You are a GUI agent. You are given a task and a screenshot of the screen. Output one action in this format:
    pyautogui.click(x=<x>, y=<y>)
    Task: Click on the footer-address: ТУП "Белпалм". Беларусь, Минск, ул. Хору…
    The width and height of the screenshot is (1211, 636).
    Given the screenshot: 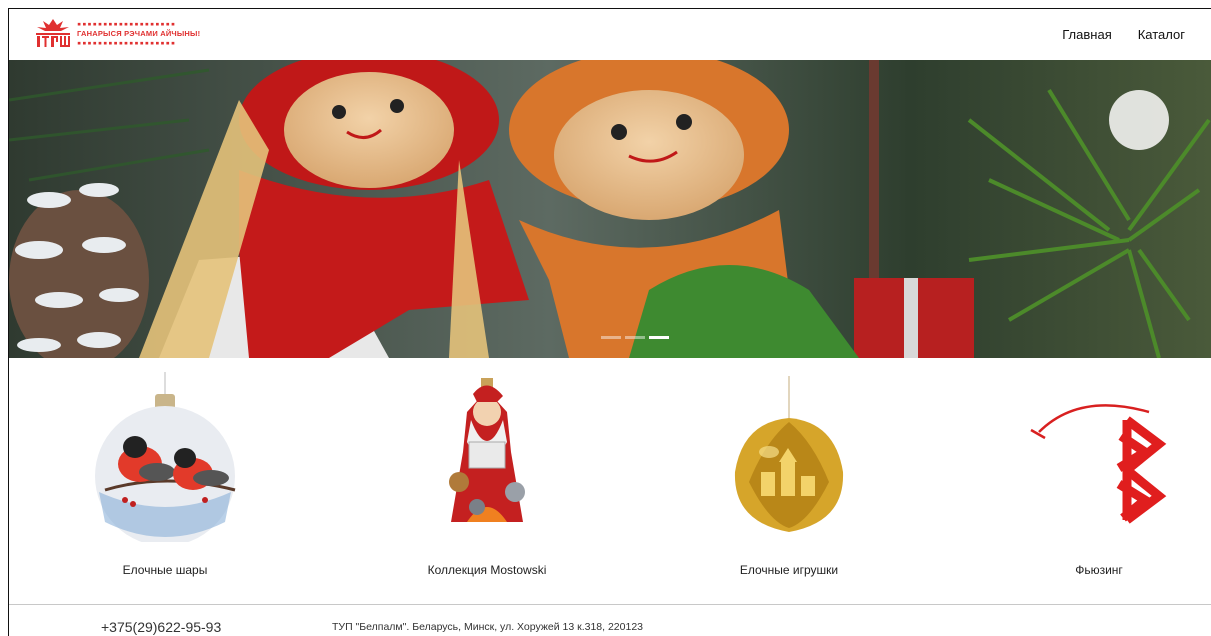 What is the action you would take?
    pyautogui.click(x=488, y=627)
    